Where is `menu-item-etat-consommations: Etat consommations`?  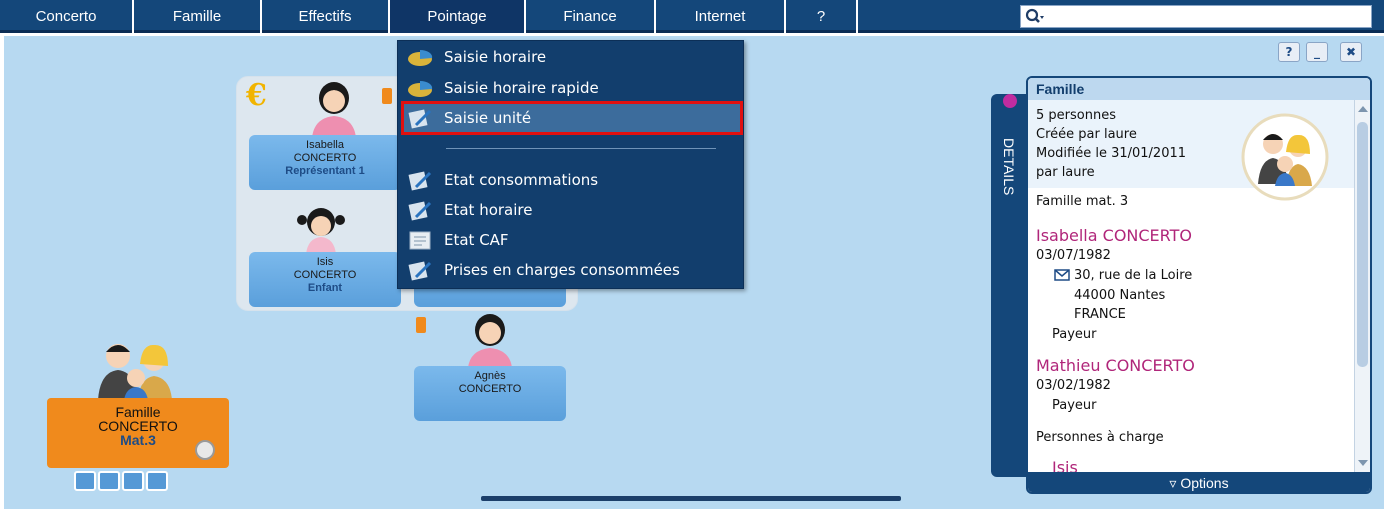 menu-item-etat-consommations: Etat consommations is located at coordinates (572, 180).